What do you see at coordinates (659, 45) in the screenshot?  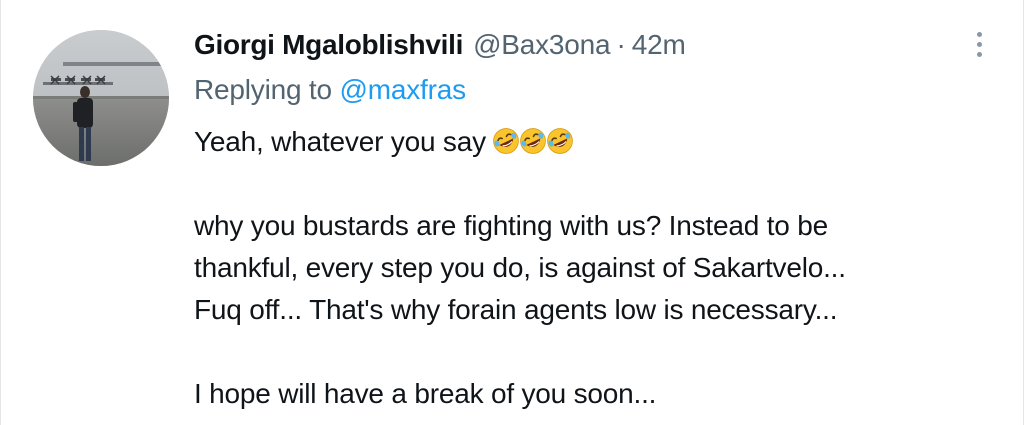 I see `timestamp: 42m` at bounding box center [659, 45].